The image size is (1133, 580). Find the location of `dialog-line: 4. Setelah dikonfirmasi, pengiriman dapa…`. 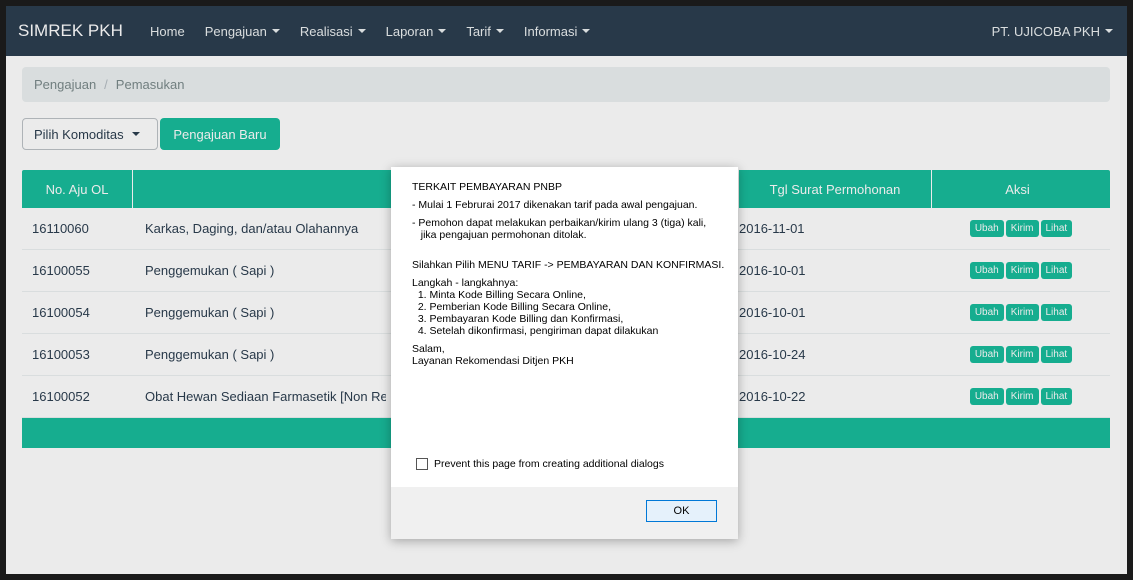

dialog-line: 4. Setelah dikonfirmasi, pengiriman dapa… is located at coordinates (535, 331).